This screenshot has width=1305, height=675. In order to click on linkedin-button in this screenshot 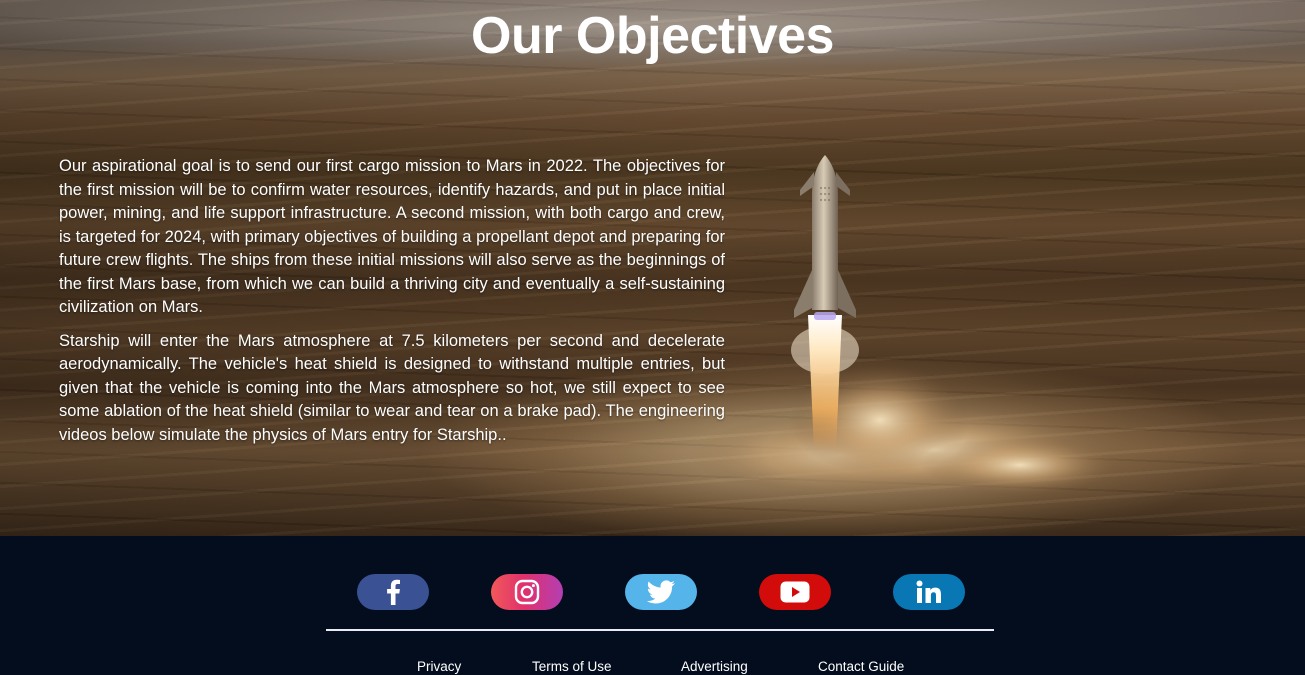, I will do `click(929, 592)`.